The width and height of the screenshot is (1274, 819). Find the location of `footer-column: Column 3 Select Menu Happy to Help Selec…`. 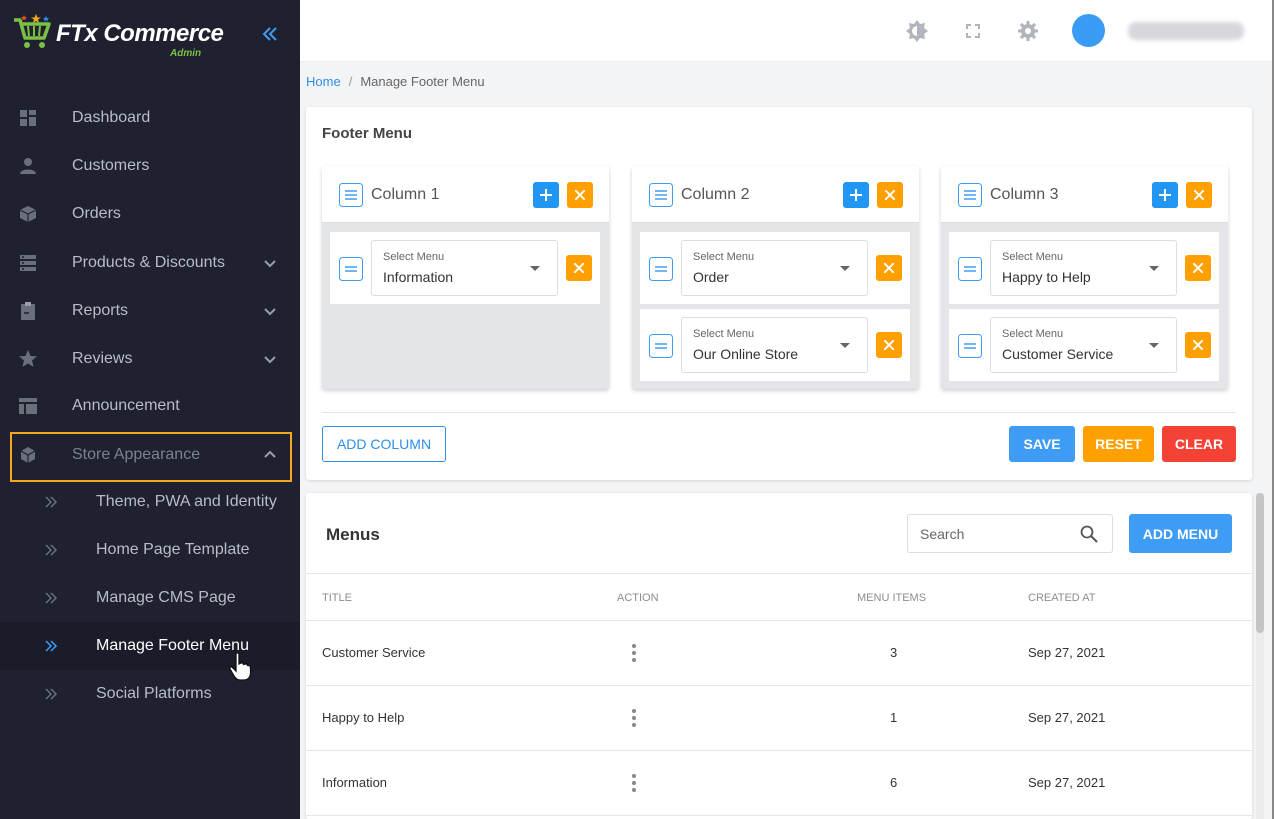

footer-column: Column 3 Select Menu Happy to Help Selec… is located at coordinates (1084, 277).